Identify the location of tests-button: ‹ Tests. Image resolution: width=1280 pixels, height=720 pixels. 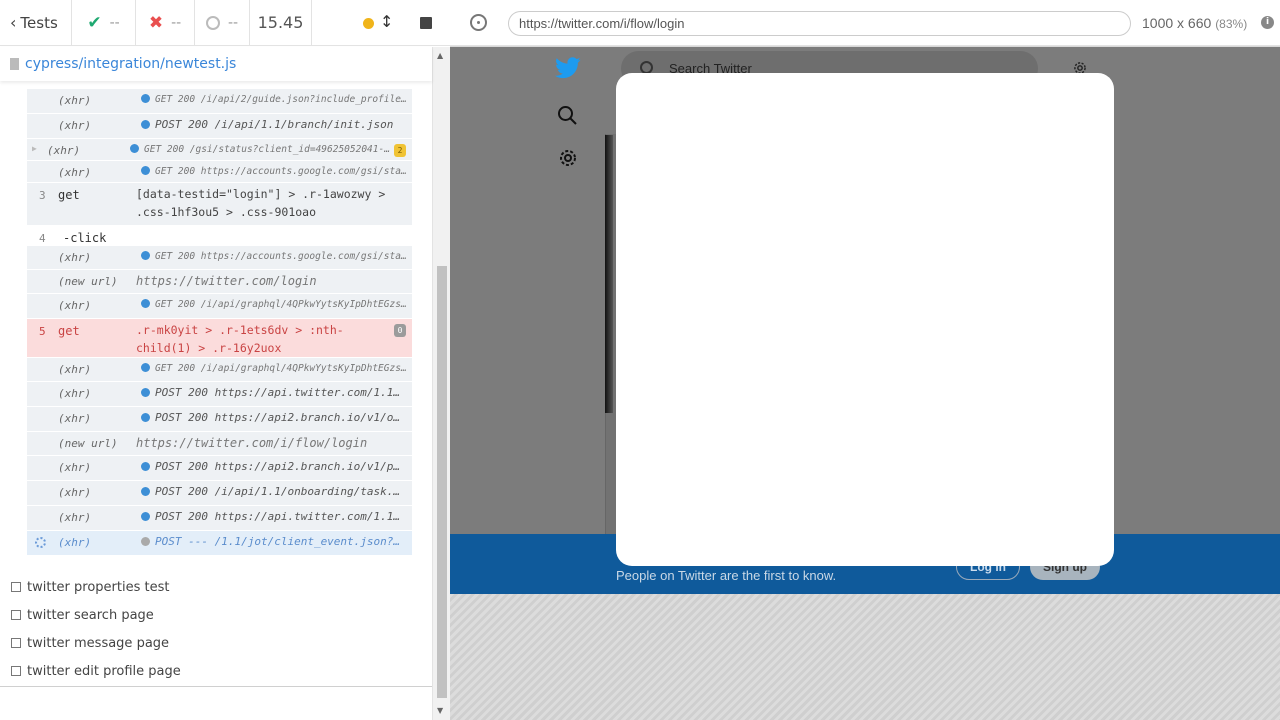
(36, 22).